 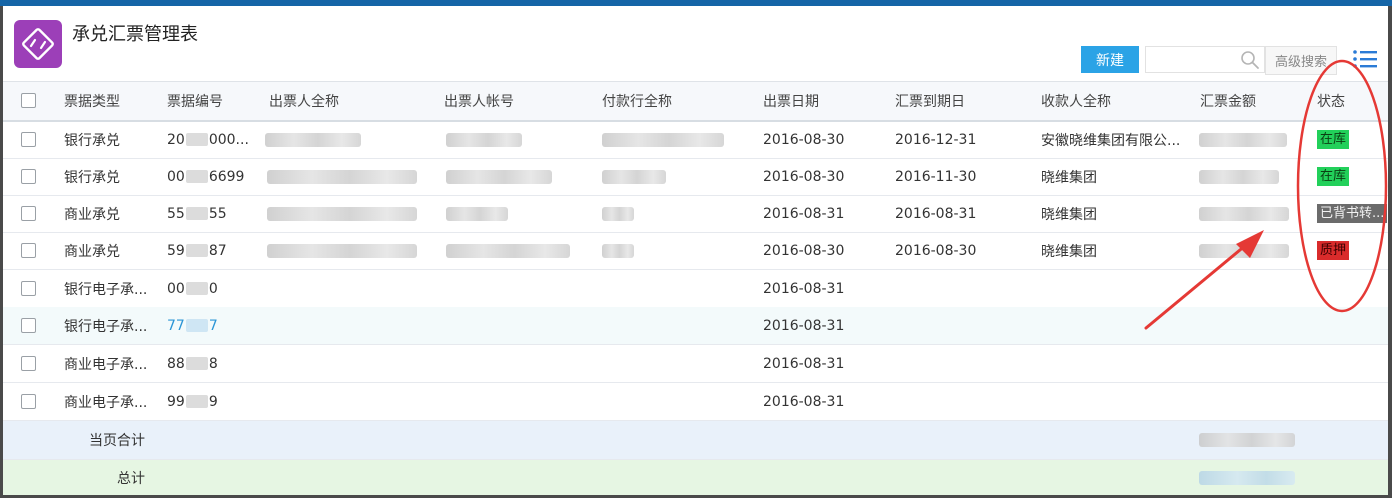 What do you see at coordinates (117, 441) in the screenshot?
I see `page-total-label: 当页合计` at bounding box center [117, 441].